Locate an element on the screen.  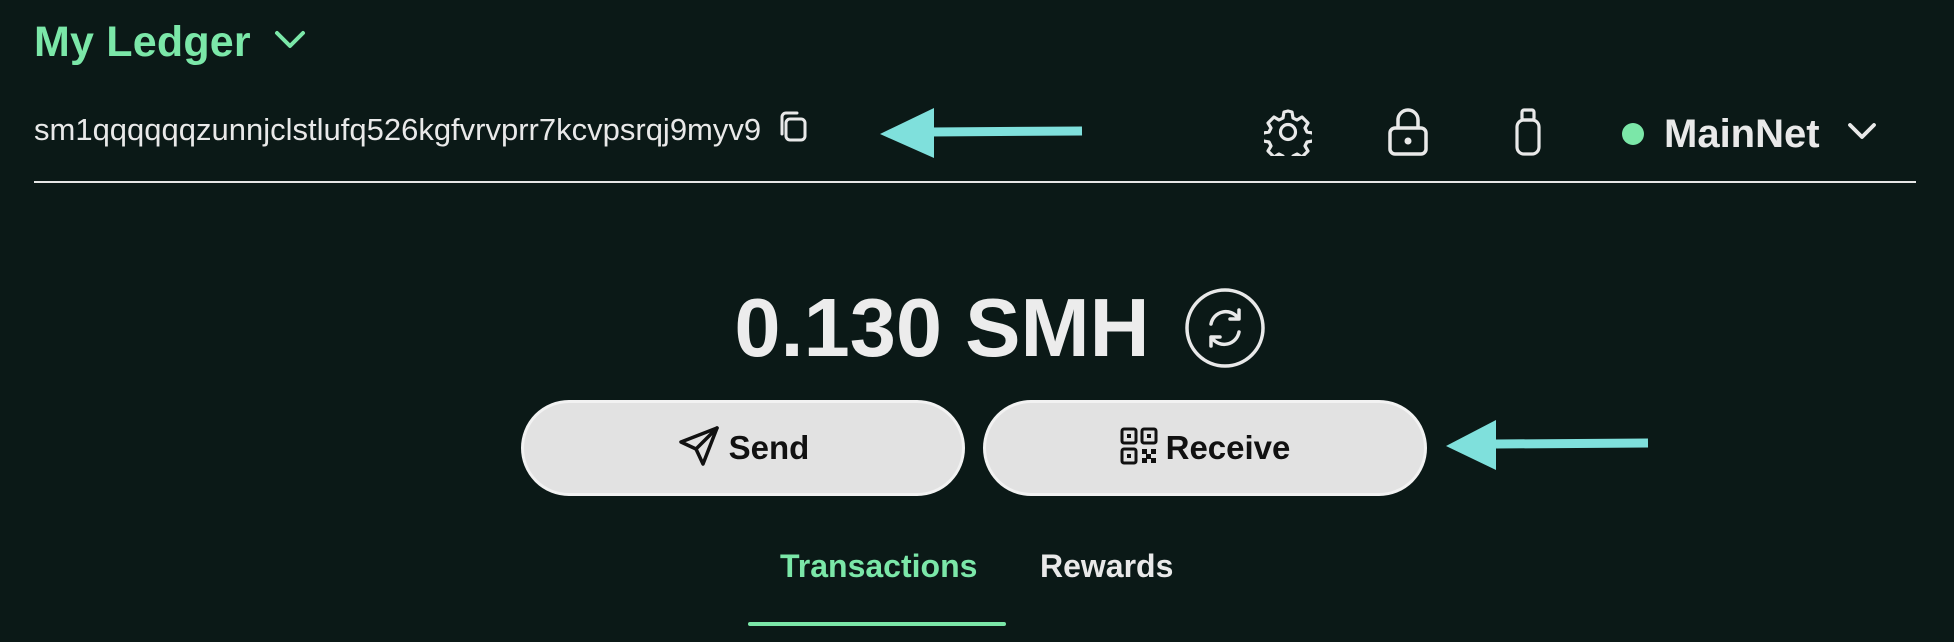
wallet-title: My Ledger is located at coordinates (142, 42).